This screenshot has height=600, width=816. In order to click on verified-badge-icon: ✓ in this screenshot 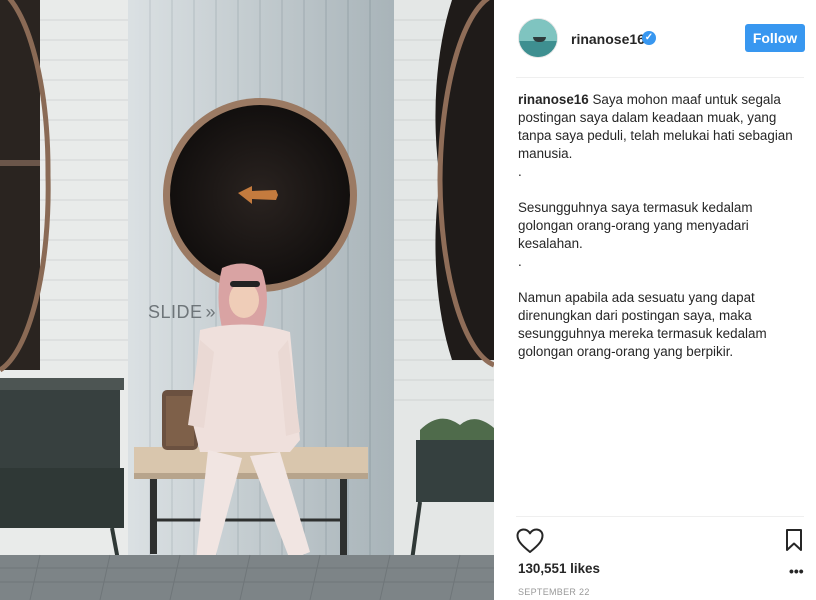, I will do `click(649, 38)`.